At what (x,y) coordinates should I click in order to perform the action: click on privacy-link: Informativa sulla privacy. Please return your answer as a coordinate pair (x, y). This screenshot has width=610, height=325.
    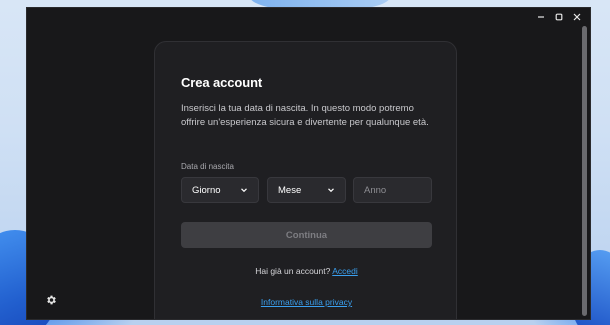
    Looking at the image, I should click on (306, 302).